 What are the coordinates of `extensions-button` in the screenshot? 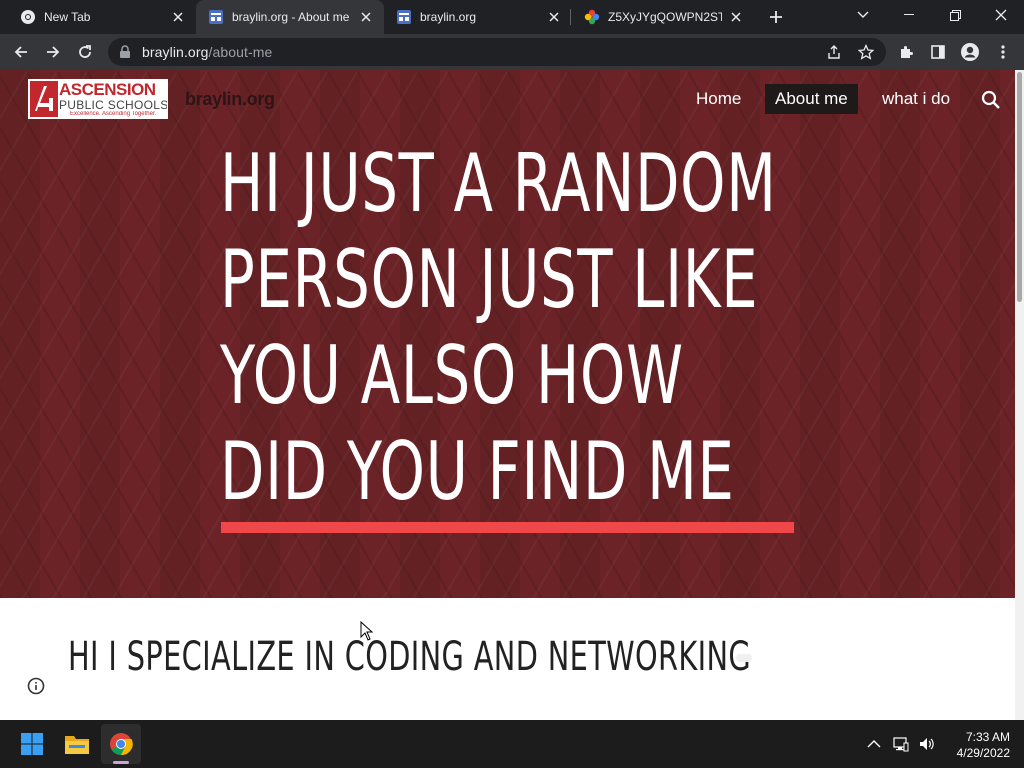 It's located at (906, 52).